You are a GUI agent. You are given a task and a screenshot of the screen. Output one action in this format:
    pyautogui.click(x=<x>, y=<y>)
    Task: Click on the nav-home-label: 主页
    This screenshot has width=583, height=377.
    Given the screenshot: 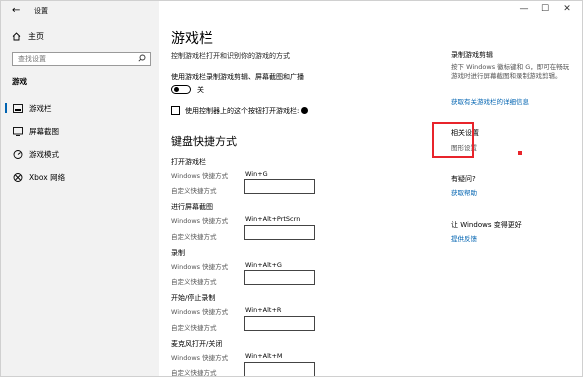 What is the action you would take?
    pyautogui.click(x=36, y=36)
    